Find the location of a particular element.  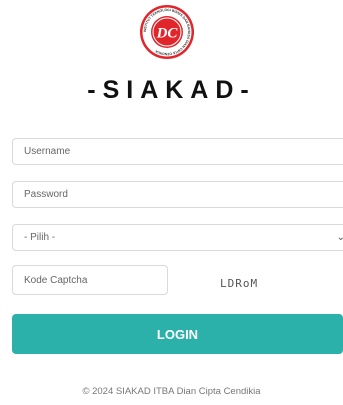

username-field is located at coordinates (177, 151).